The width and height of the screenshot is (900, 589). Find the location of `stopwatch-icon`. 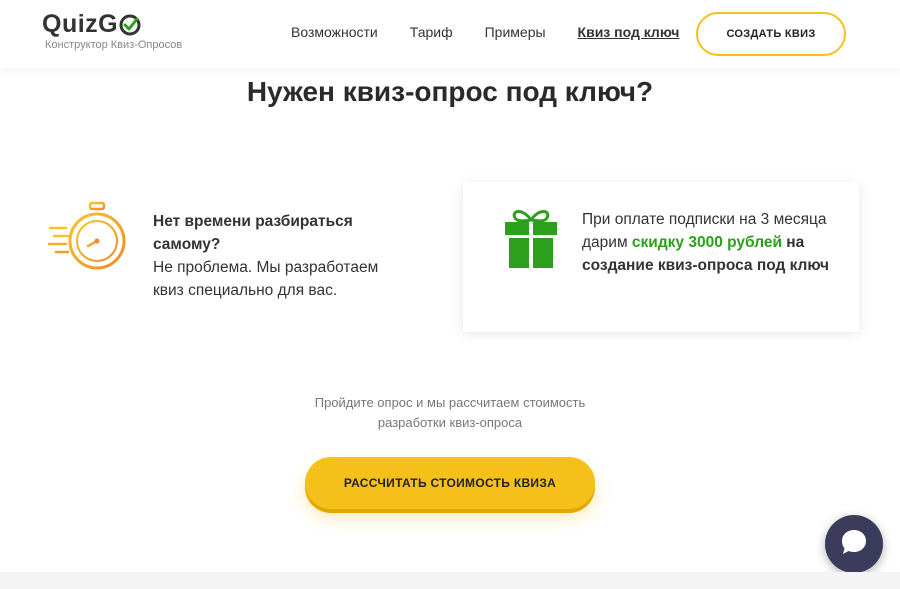

stopwatch-icon is located at coordinates (89, 240).